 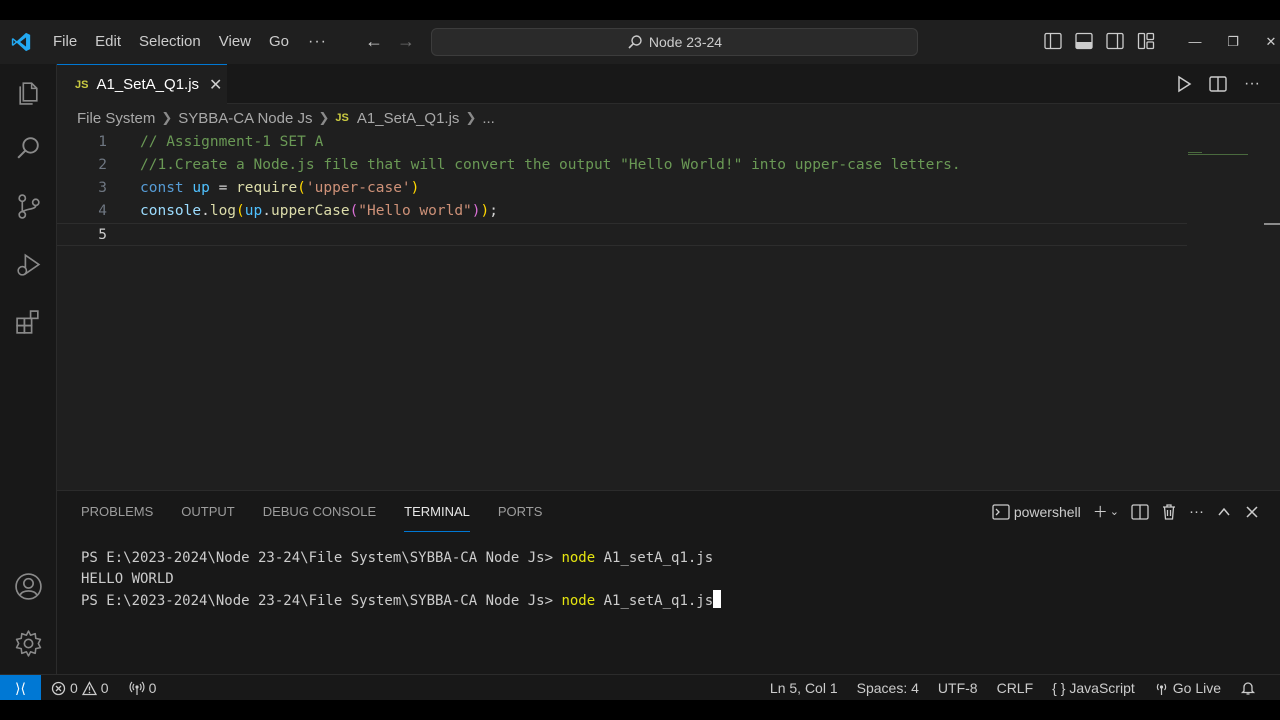 I want to click on editor-actions: ···, so click(x=1218, y=84).